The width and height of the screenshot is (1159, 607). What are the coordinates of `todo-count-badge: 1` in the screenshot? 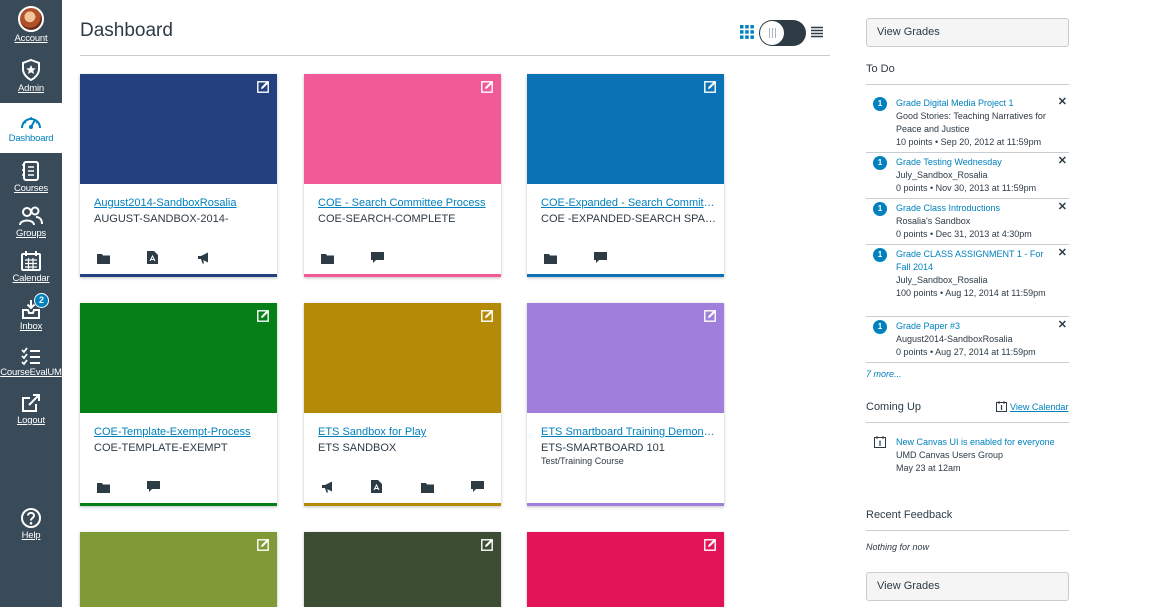 It's located at (880, 163).